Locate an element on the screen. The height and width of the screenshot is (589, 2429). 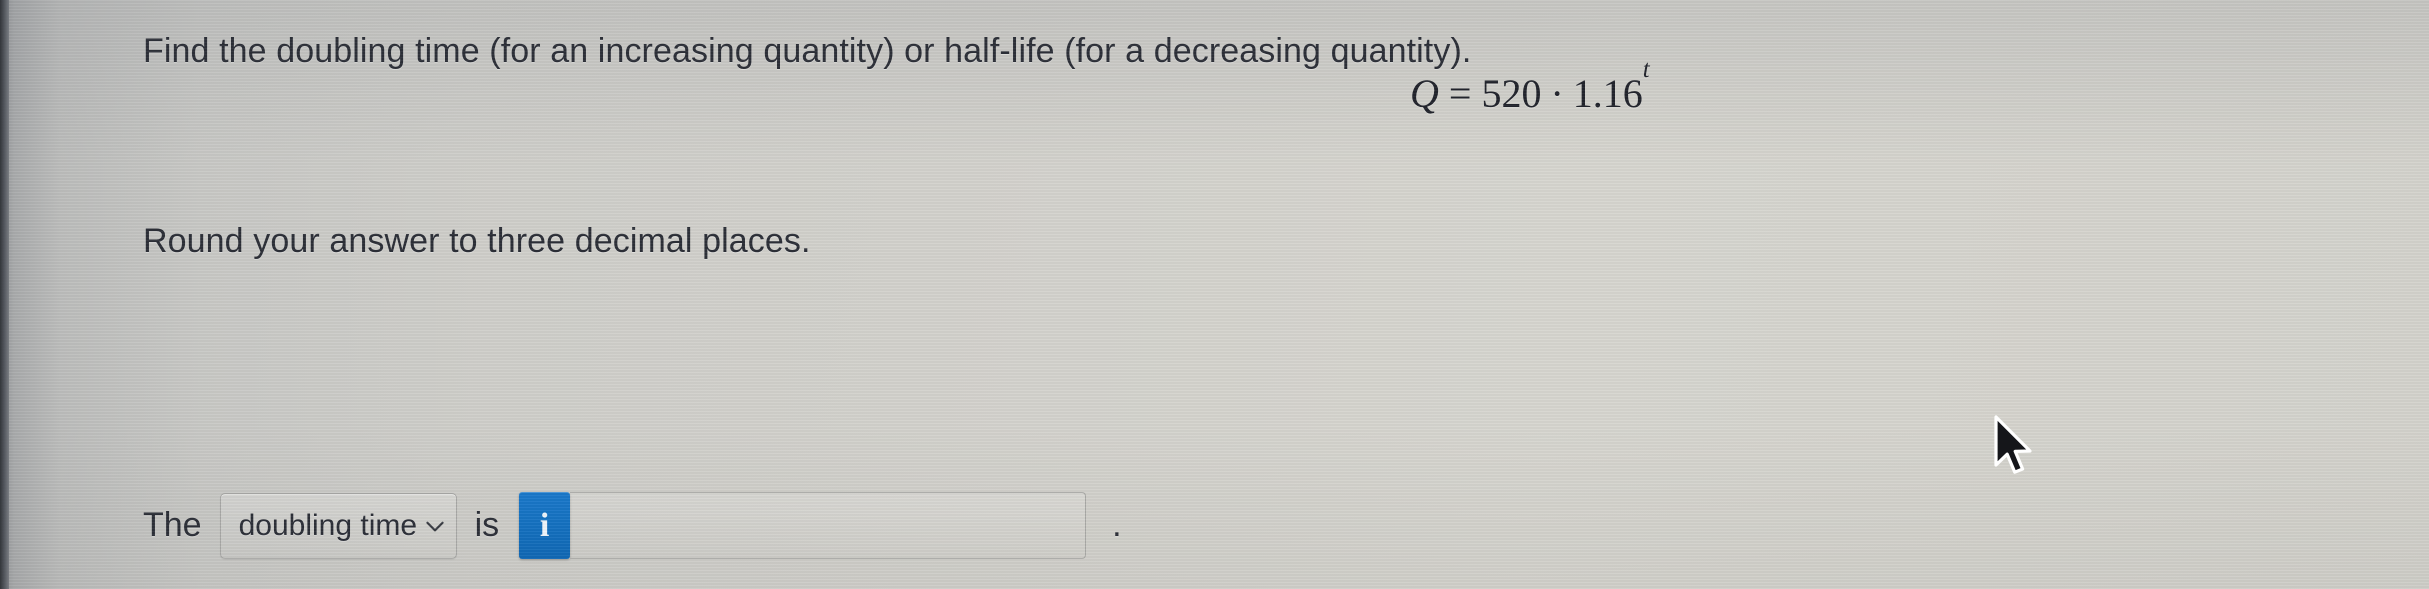
quantity-type-select-value: doubling time is located at coordinates (328, 525).